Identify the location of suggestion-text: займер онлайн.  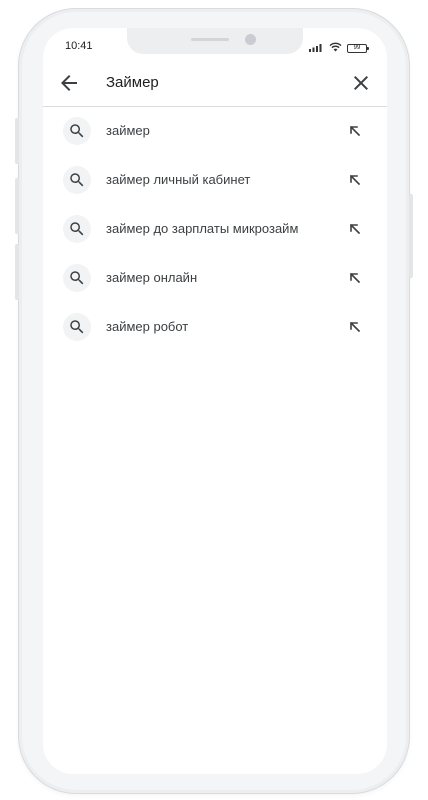
(152, 277).